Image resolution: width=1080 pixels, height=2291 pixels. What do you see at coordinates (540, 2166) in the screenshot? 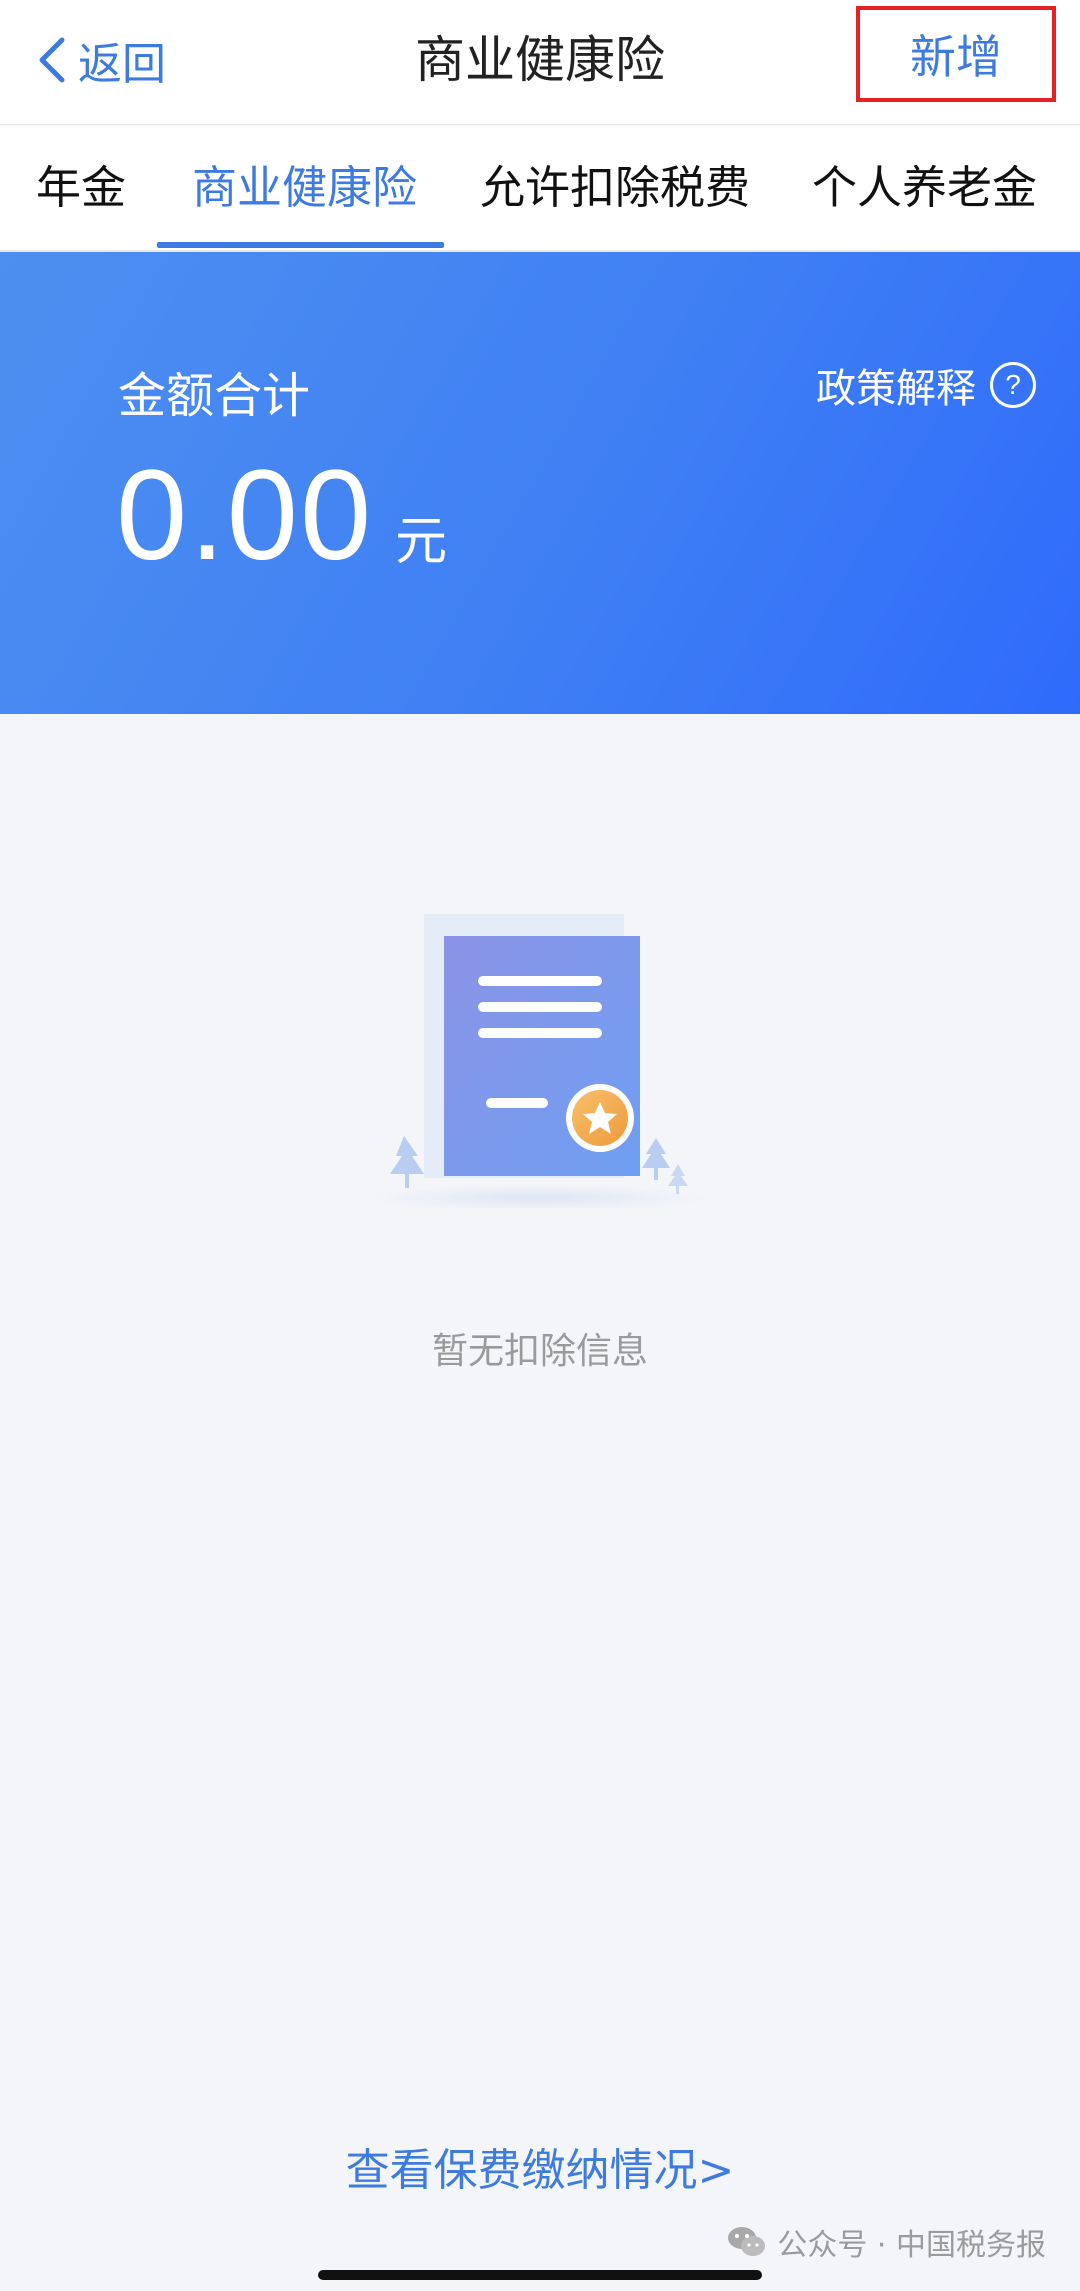
I see `view-premium-payment-link: 查看保费缴纳情况>` at bounding box center [540, 2166].